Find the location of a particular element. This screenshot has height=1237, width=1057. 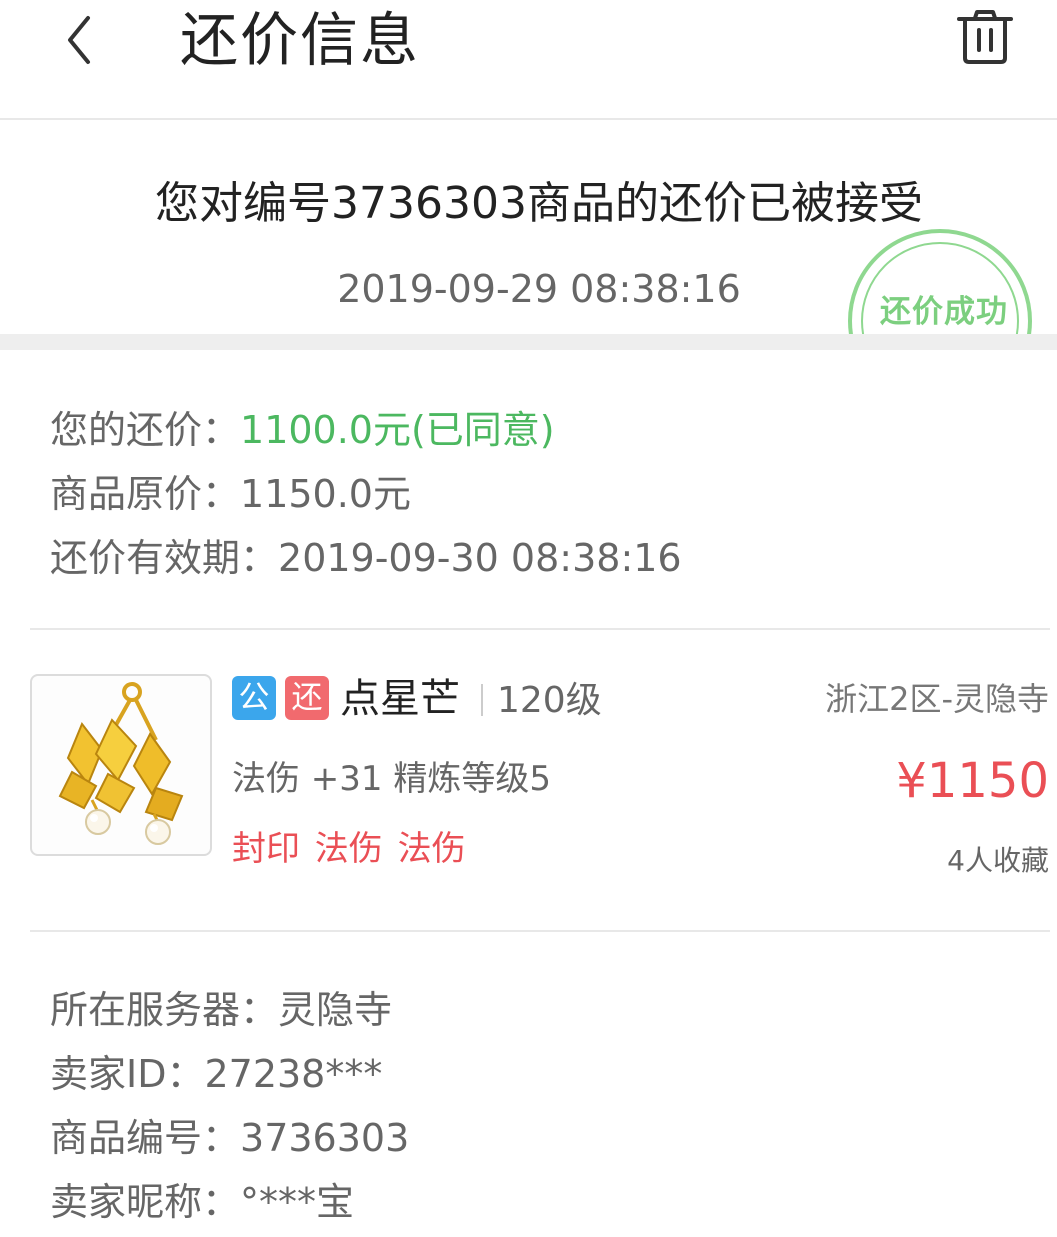

server-line: 所在服务器：灵隐寺 is located at coordinates (229, 1010).